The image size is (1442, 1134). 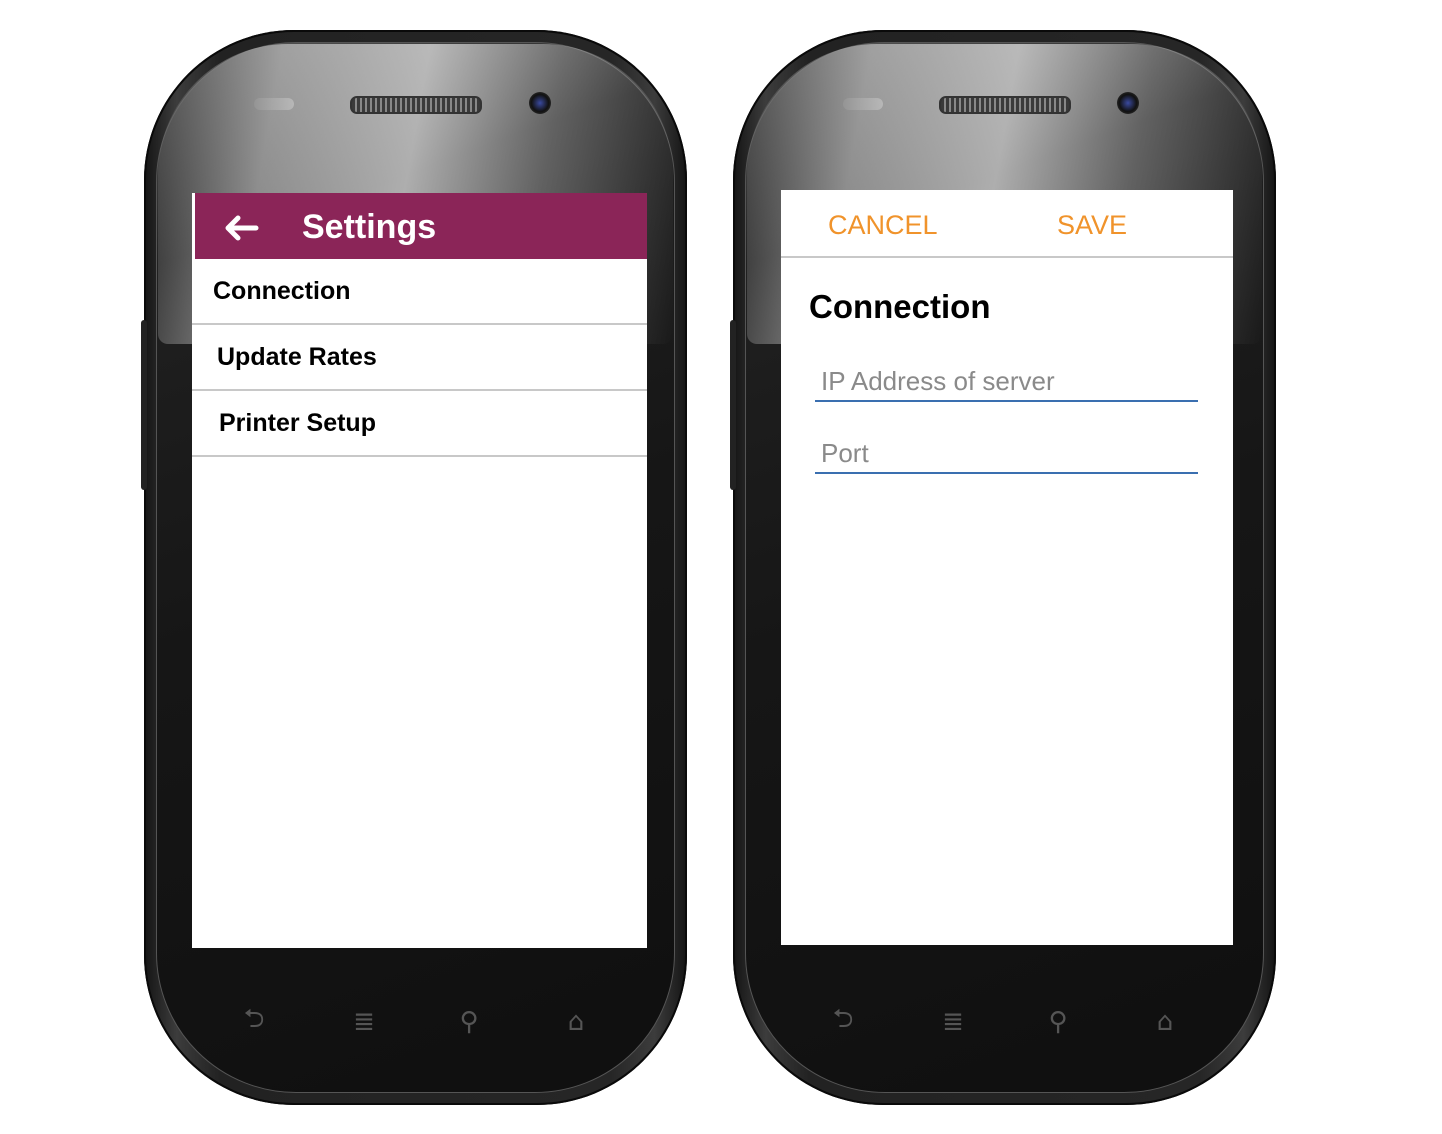 What do you see at coordinates (900, 306) in the screenshot?
I see `connection-title: Connection` at bounding box center [900, 306].